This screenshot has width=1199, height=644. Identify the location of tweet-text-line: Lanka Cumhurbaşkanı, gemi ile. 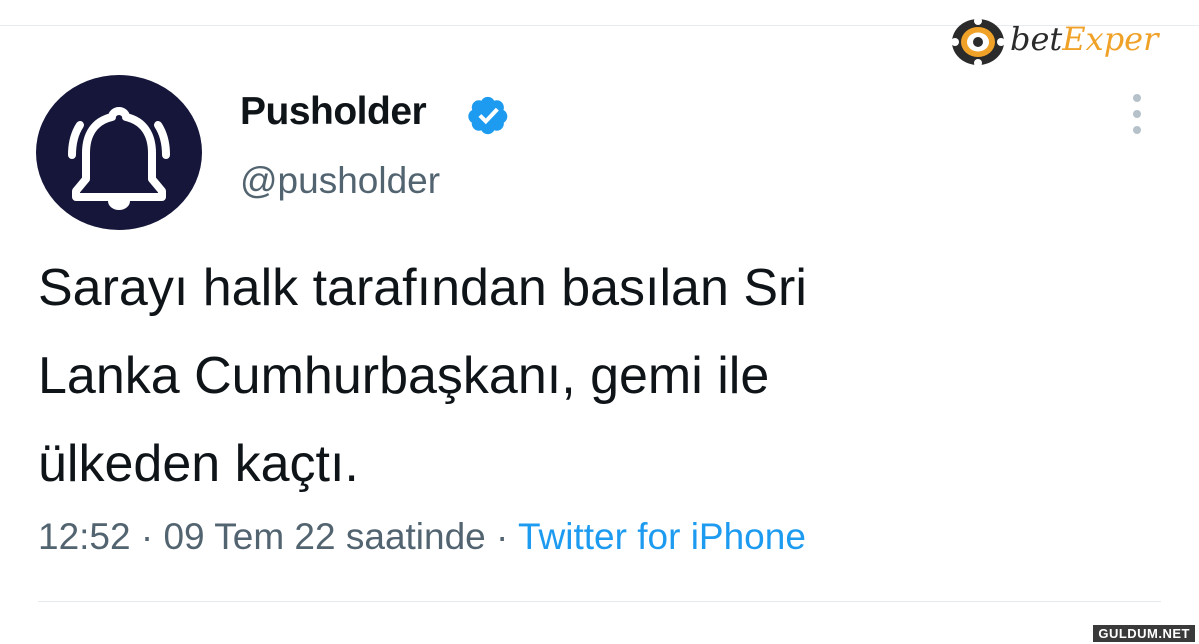
(404, 376).